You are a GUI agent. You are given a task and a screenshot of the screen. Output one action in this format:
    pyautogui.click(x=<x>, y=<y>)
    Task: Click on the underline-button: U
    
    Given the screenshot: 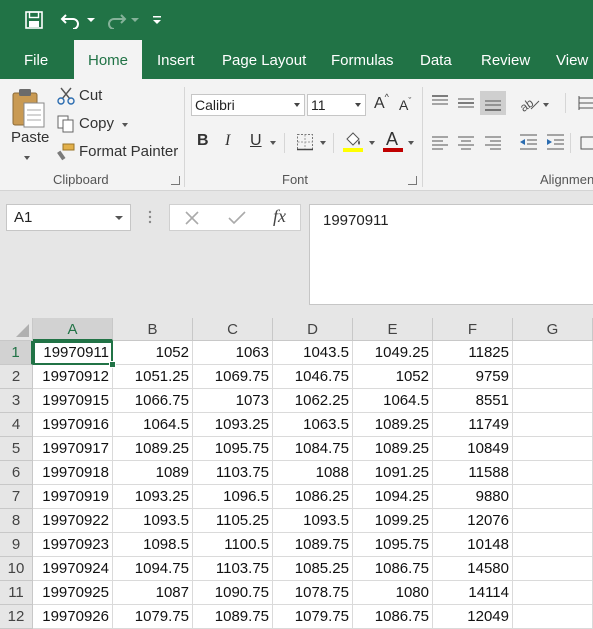 What is the action you would take?
    pyautogui.click(x=256, y=141)
    